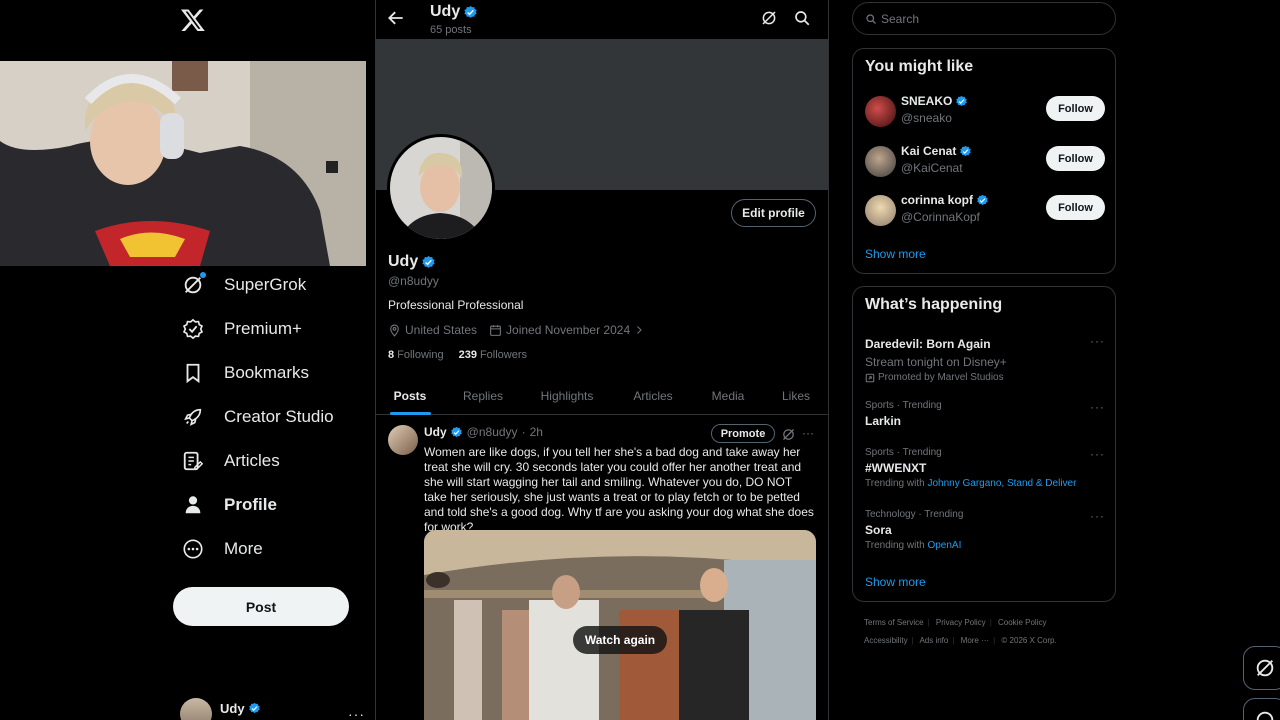  What do you see at coordinates (492, 432) in the screenshot?
I see `tweet-handle: @n8udyy` at bounding box center [492, 432].